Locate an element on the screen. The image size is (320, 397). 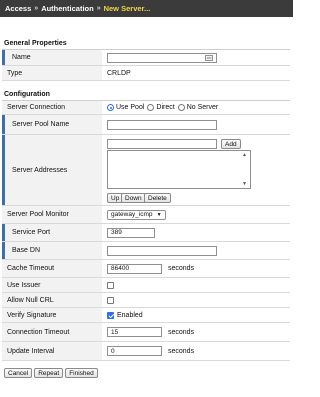
connection-timeout-label: Connection Timeout is located at coordinates (52, 332).